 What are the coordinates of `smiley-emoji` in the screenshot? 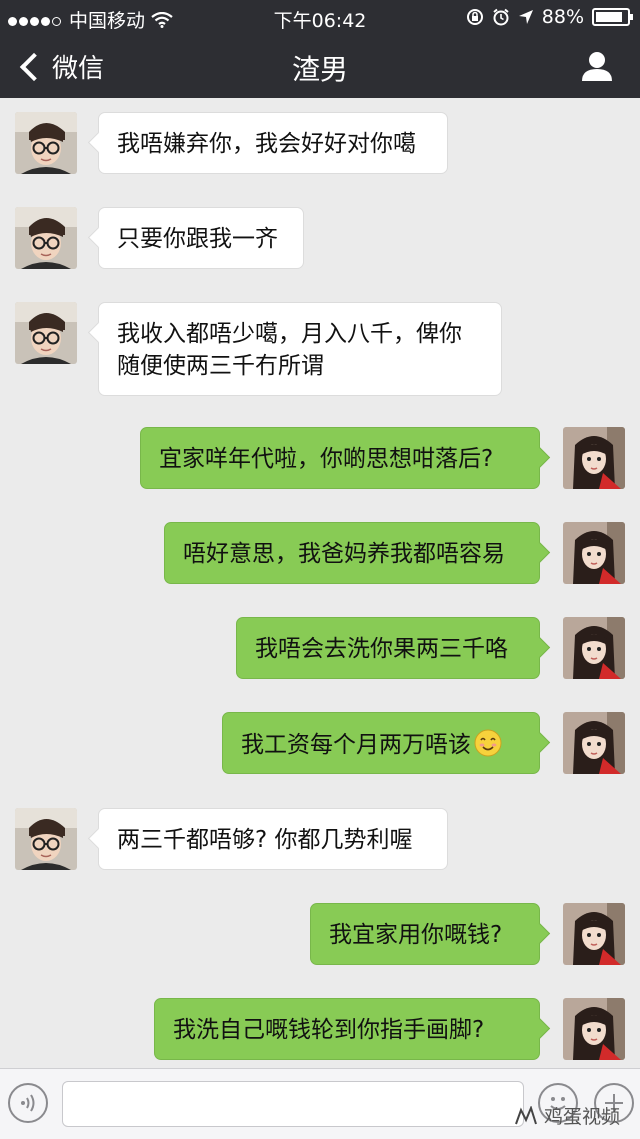 It's located at (488, 743).